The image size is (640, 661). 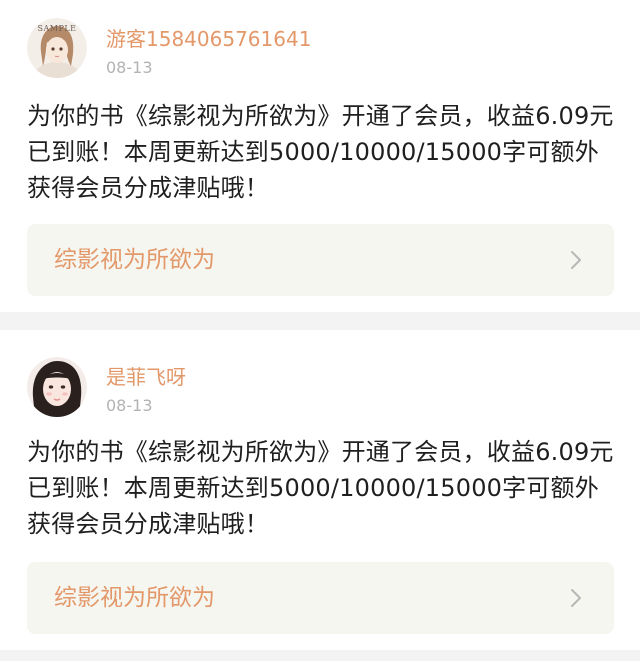 I want to click on username: 游客1584065761641, so click(x=208, y=39).